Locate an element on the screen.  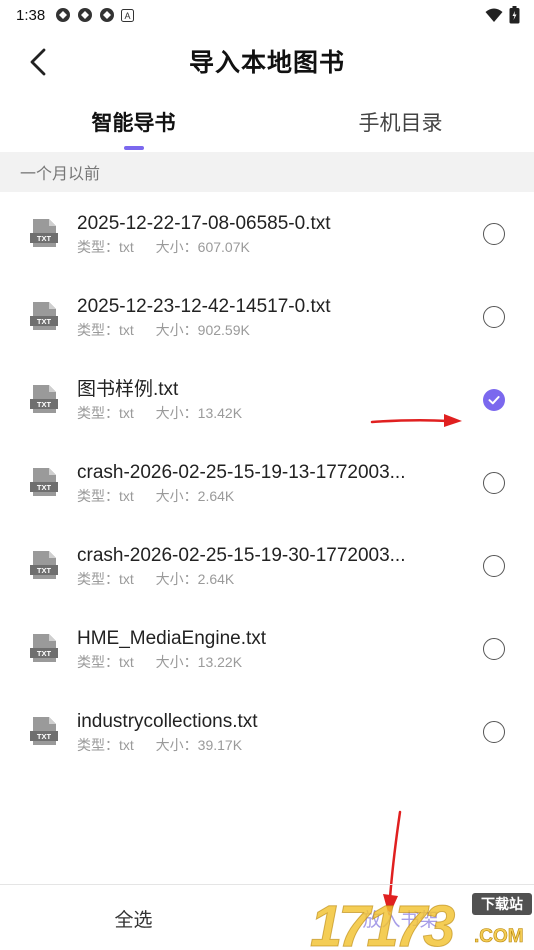
chevron-left-icon is located at coordinates (38, 62).